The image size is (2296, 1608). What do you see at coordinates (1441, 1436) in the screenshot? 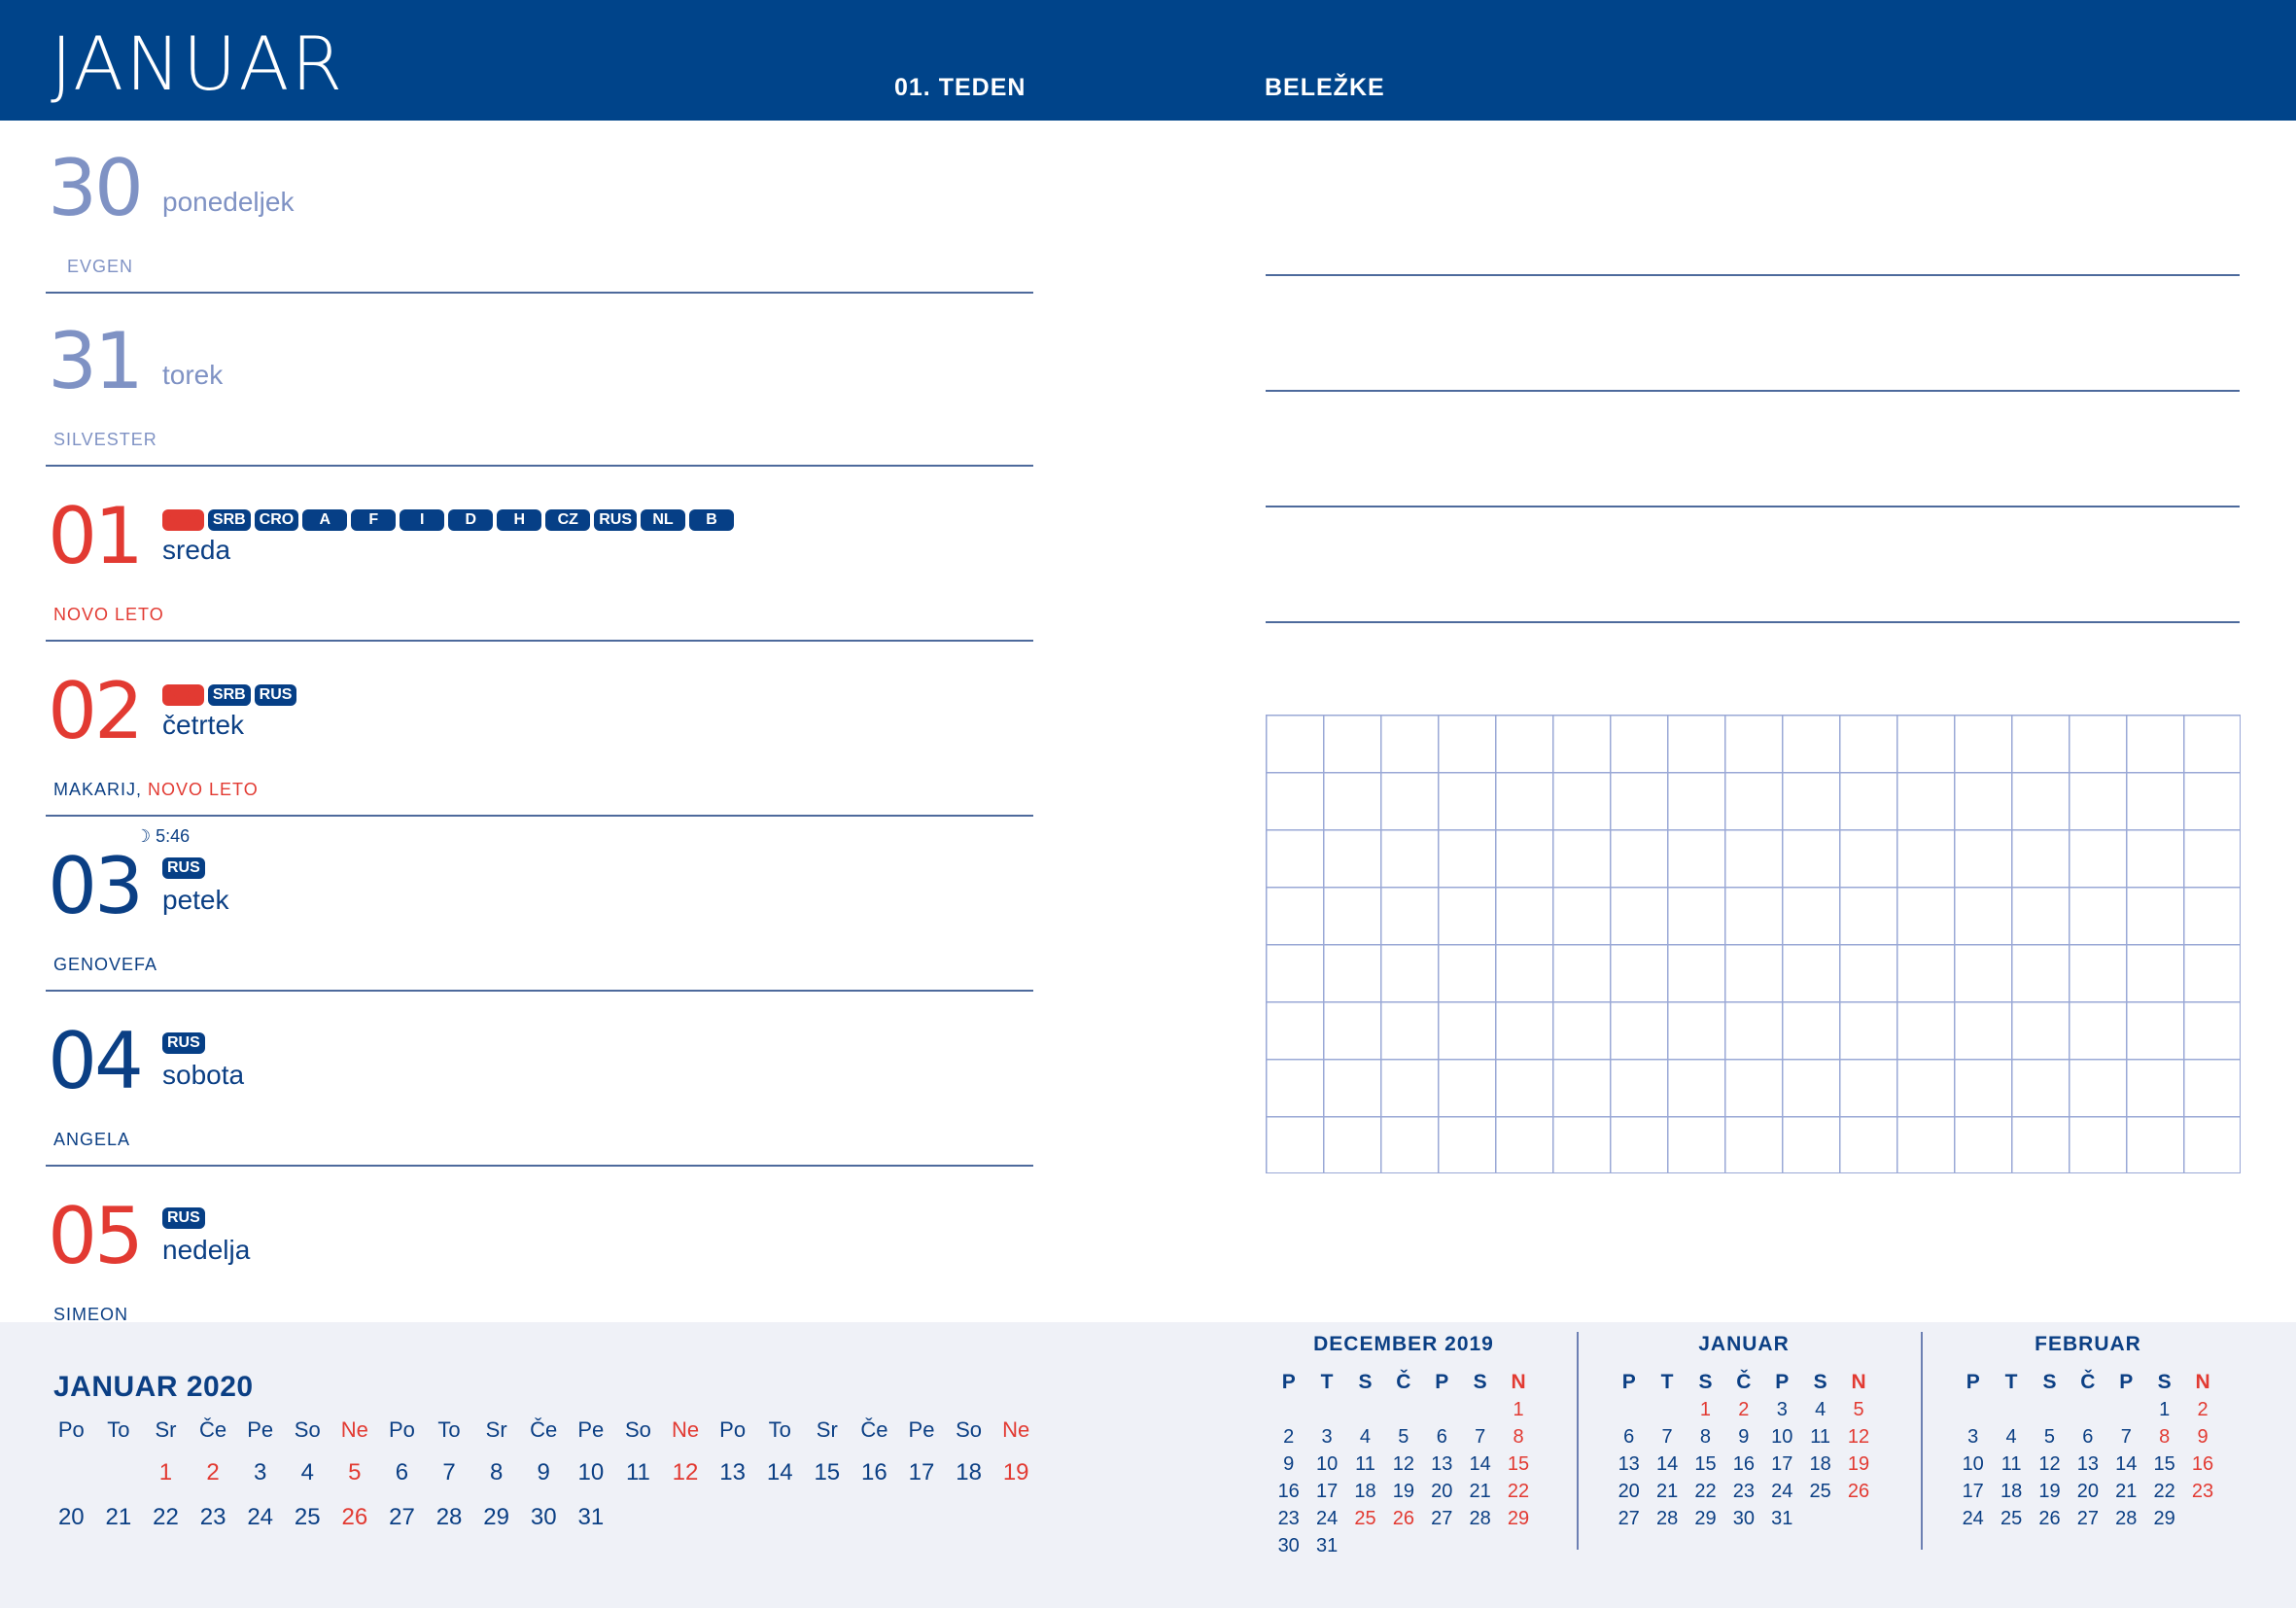
I see `date-cell: 6` at bounding box center [1441, 1436].